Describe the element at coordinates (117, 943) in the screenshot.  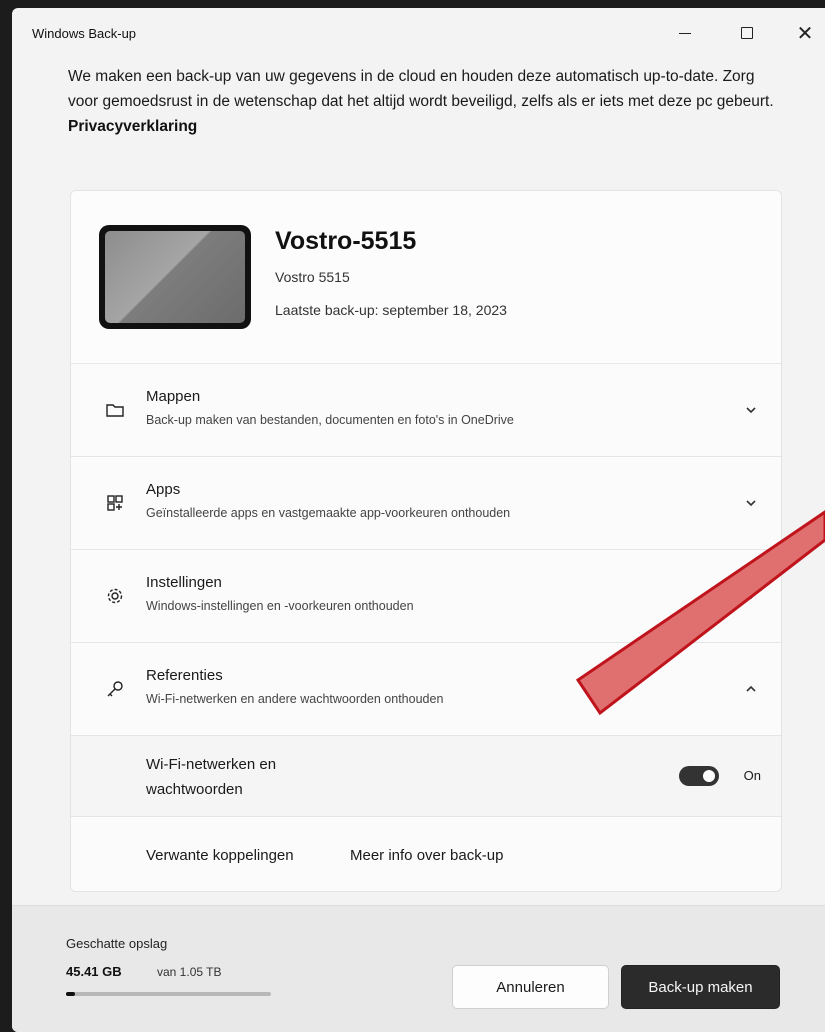
I see `storage-label: Geschatte opslag` at that location.